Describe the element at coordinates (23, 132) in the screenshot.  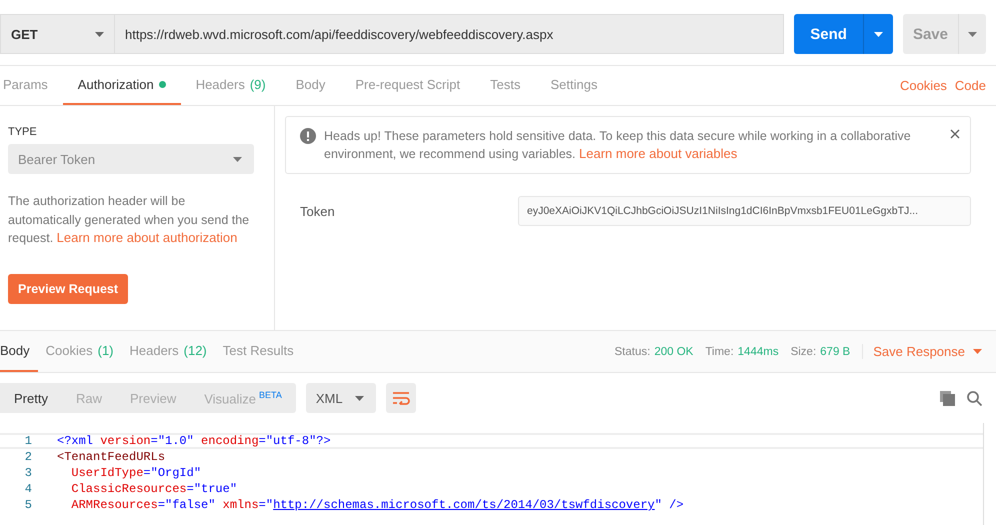
I see `type-label: TYPE` at that location.